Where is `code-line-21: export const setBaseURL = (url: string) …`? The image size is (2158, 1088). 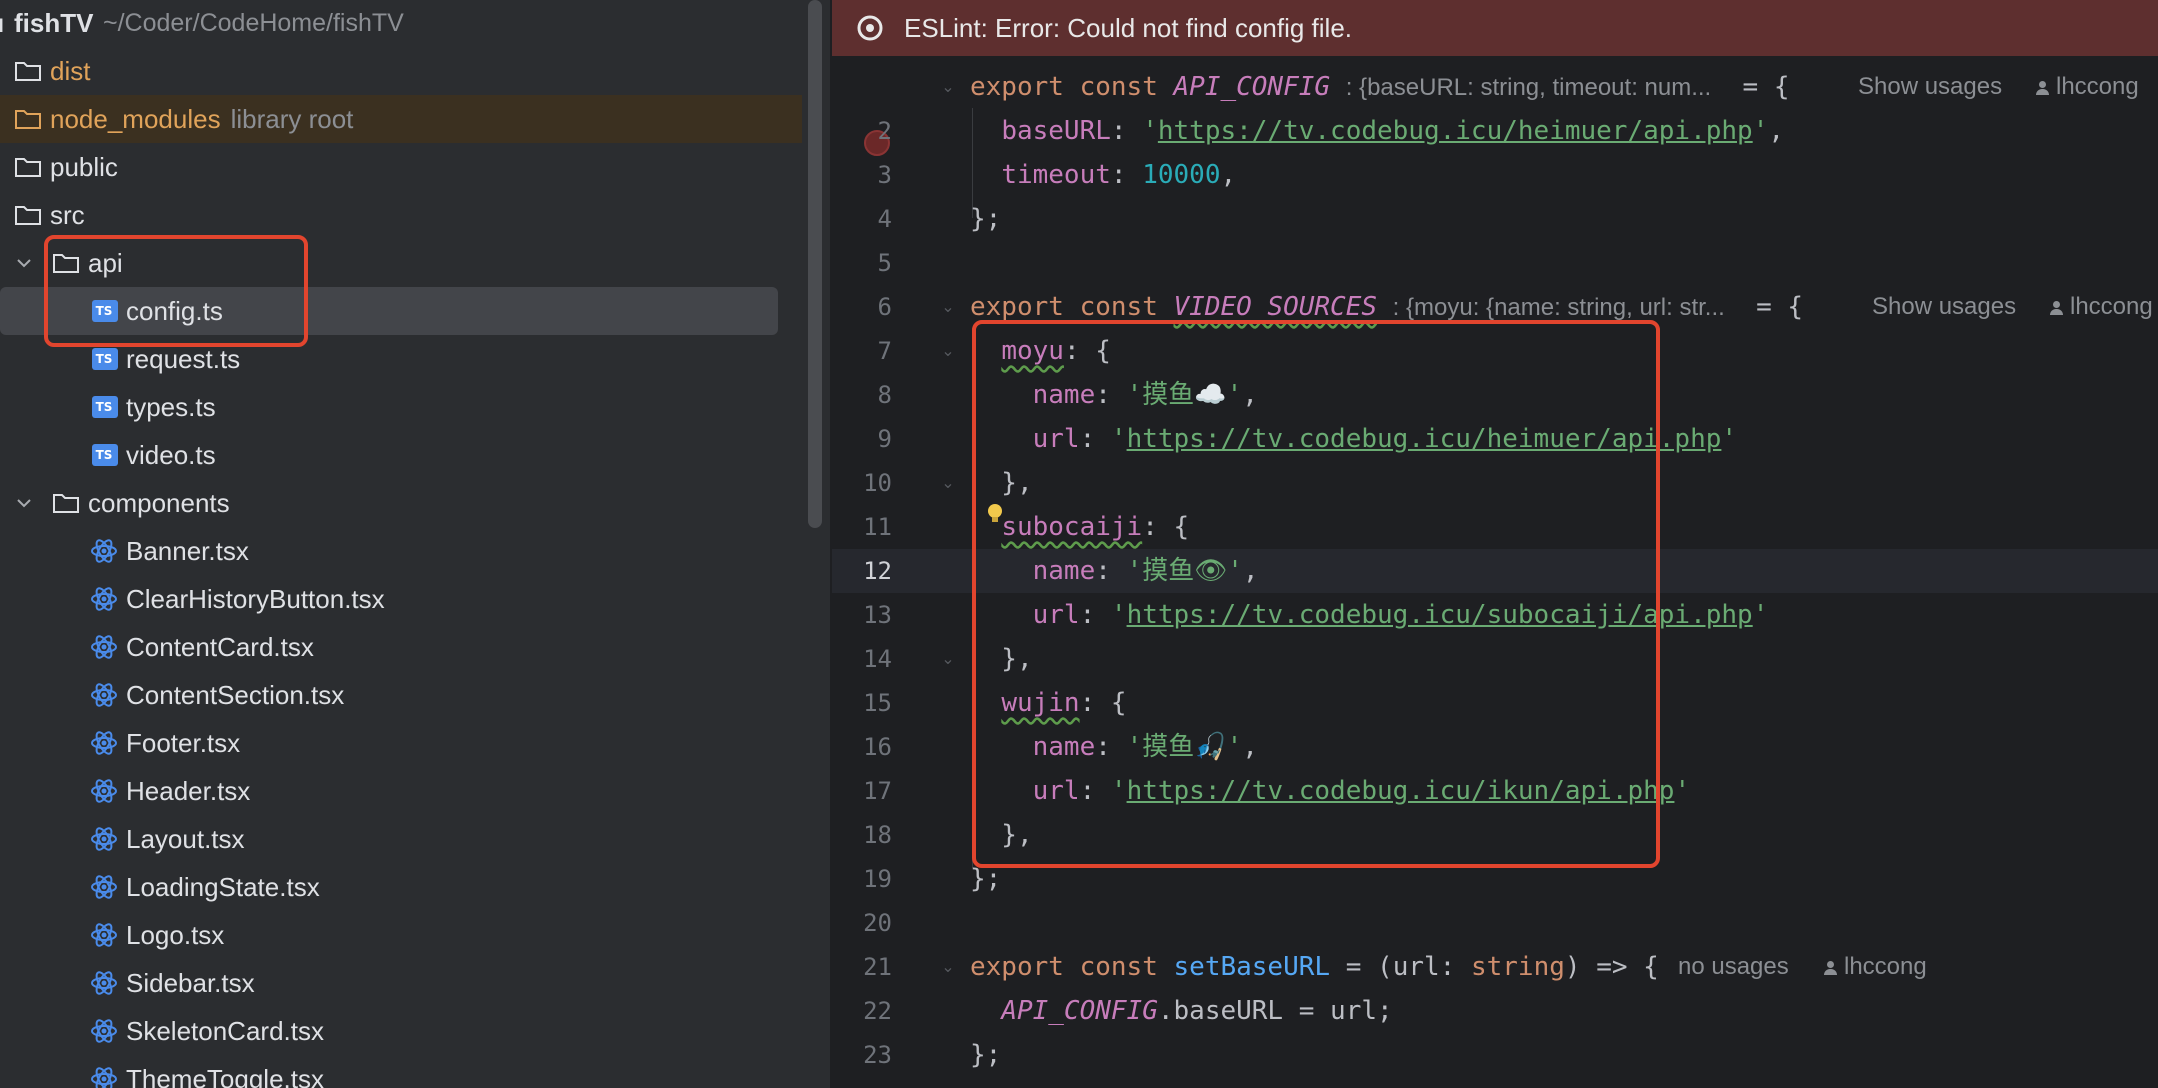
code-line-21: export const setBaseURL = (url: string) … is located at coordinates (1314, 967).